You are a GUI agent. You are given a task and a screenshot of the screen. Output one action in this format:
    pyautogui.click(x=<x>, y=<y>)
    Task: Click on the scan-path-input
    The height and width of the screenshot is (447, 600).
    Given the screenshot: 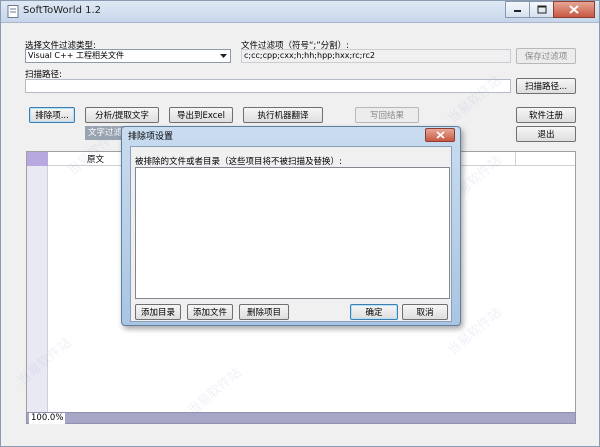 What is the action you would take?
    pyautogui.click(x=268, y=86)
    